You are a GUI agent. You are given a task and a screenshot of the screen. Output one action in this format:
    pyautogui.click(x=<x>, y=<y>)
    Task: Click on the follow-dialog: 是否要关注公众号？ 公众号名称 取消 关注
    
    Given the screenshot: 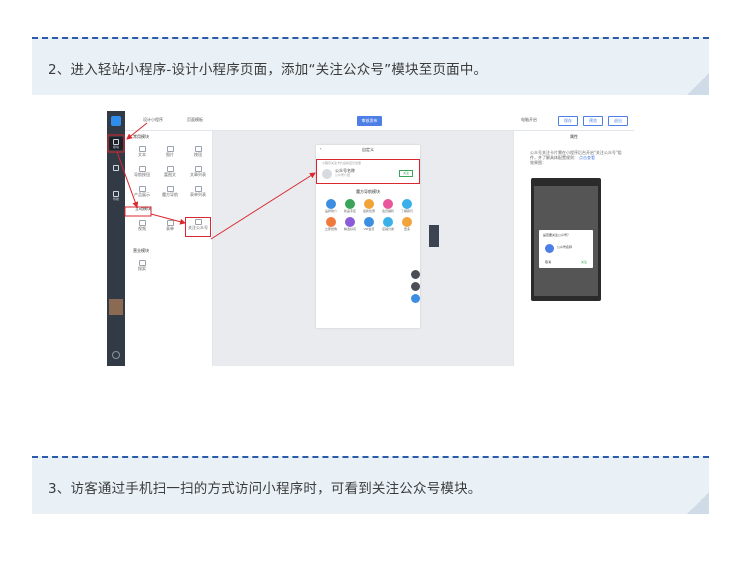 What is the action you would take?
    pyautogui.click(x=566, y=249)
    